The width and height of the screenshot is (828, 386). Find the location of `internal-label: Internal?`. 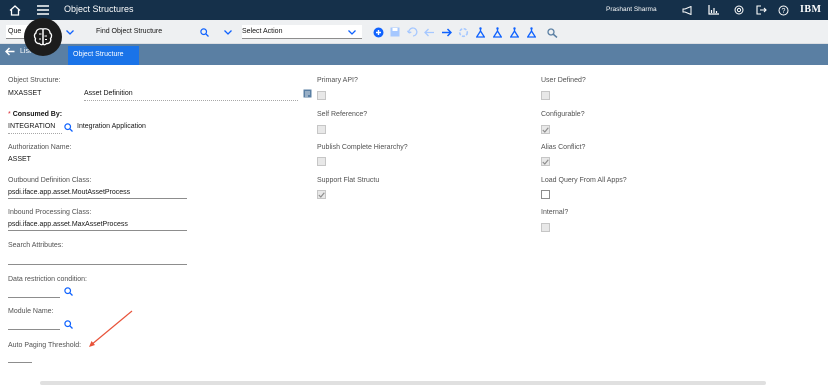

internal-label: Internal? is located at coordinates (555, 212).